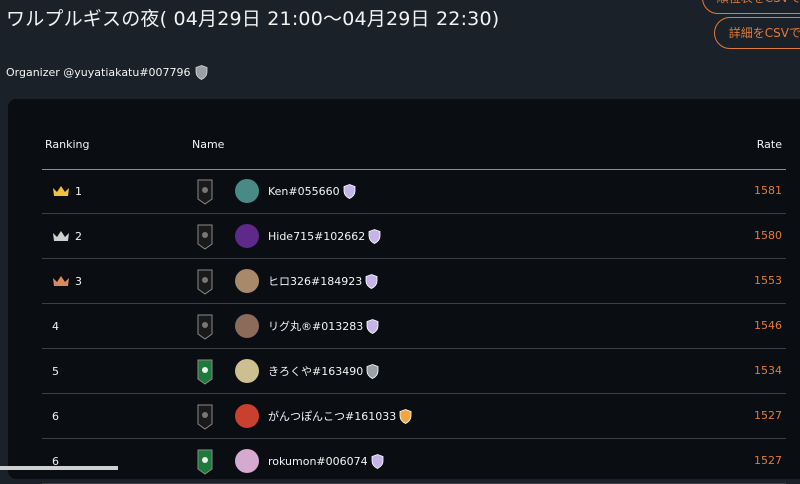 Image resolution: width=800 pixels, height=484 pixels. I want to click on table-row: 5 きろくや#163490 1534, so click(414, 371).